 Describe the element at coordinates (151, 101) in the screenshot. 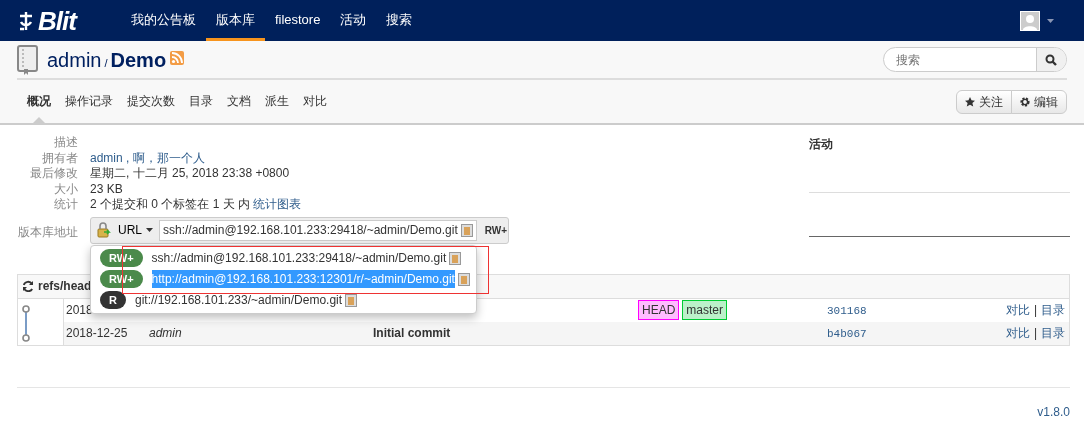

I see `tab: 提交次数` at that location.